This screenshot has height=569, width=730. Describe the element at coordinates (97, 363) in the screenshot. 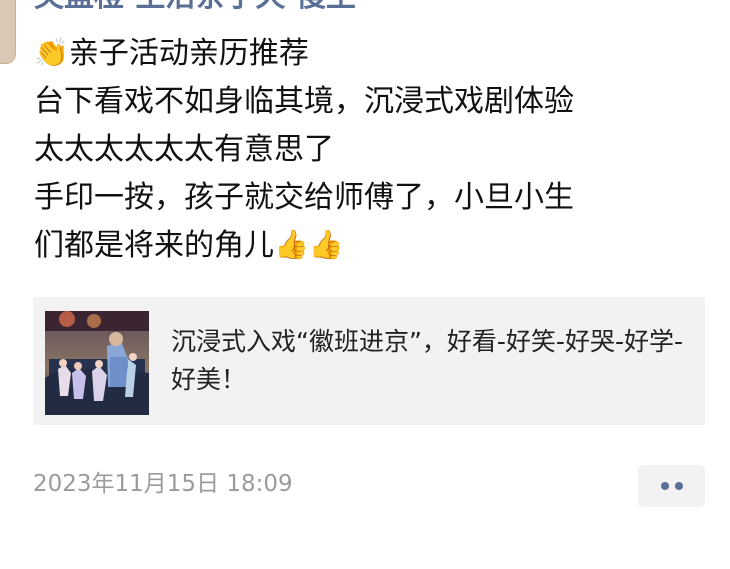

I see `stage-performance-thumbnail-icon` at that location.